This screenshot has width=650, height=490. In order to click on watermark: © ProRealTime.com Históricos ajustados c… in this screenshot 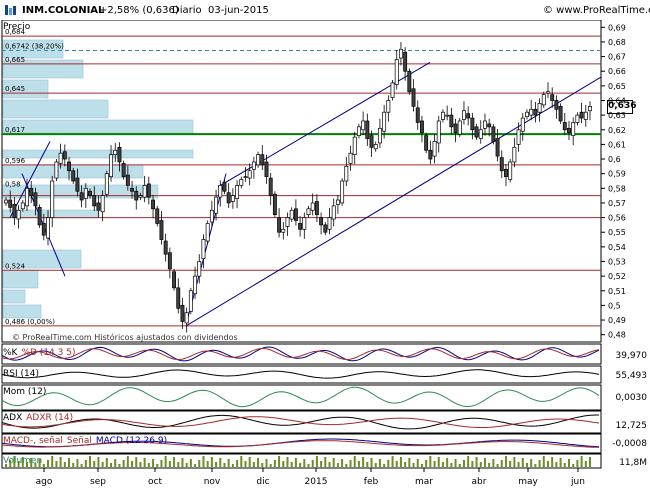, I will do `click(125, 337)`.